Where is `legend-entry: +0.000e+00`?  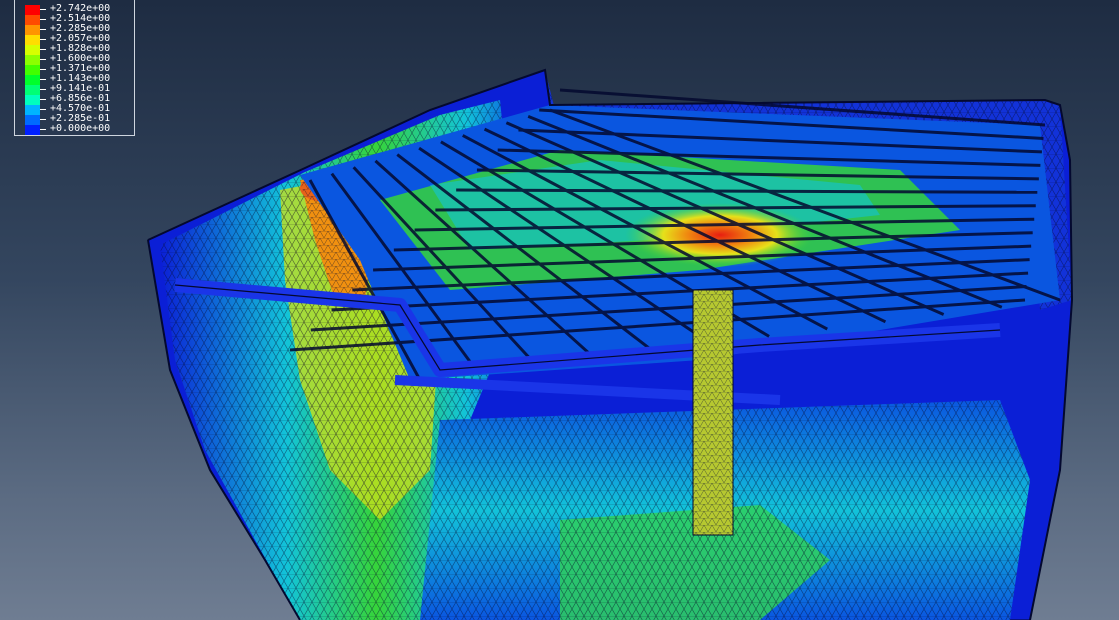 legend-entry: +0.000e+00 is located at coordinates (75, 129).